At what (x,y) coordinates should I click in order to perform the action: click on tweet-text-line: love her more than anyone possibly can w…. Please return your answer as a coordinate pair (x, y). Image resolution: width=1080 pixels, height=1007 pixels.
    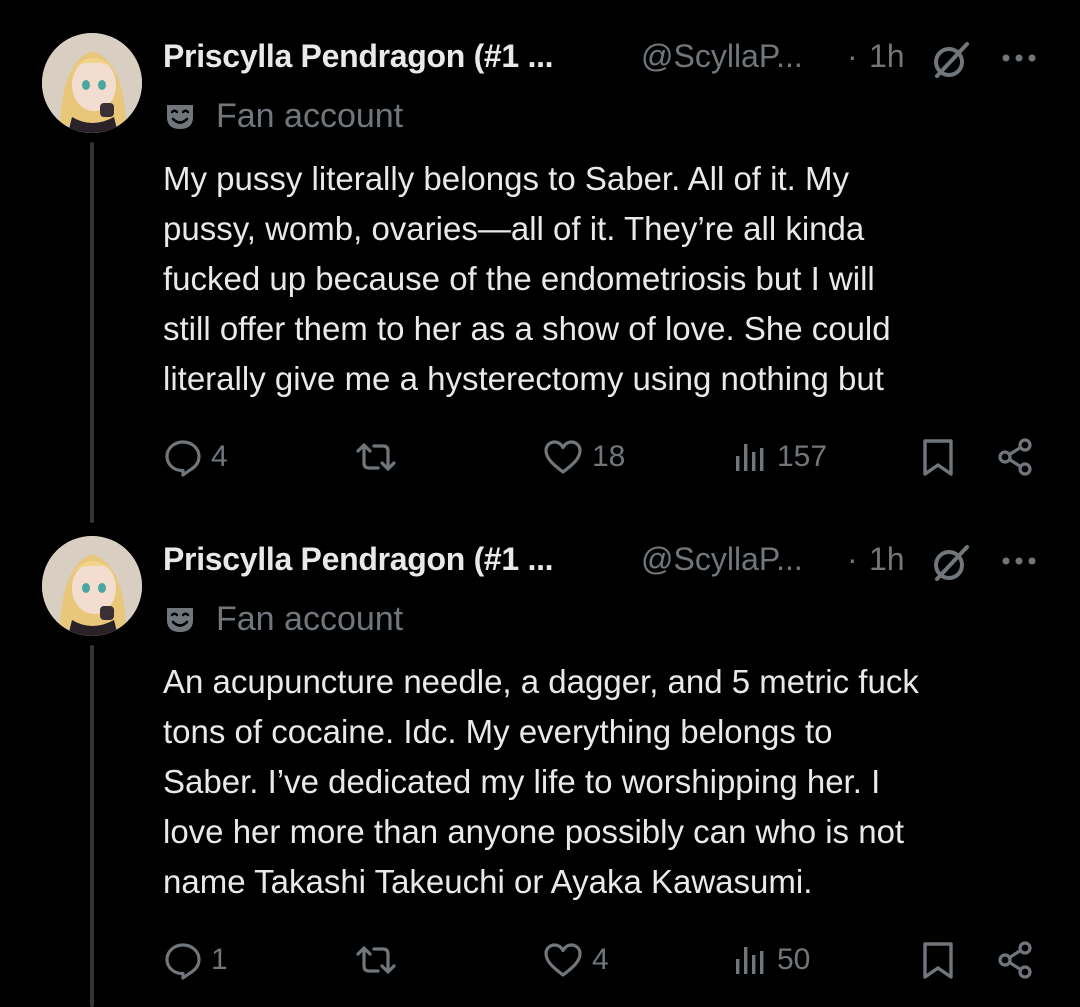
    Looking at the image, I should click on (534, 831).